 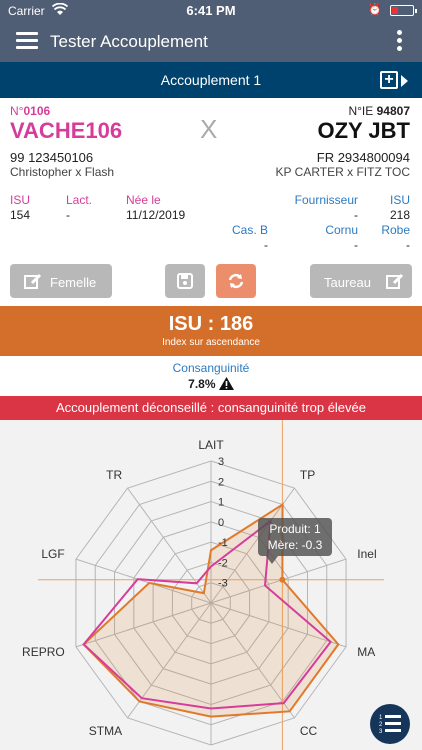 I want to click on female-lact-label: Lact., so click(x=79, y=200).